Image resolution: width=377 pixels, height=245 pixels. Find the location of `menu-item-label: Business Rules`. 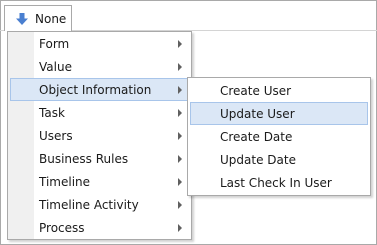

menu-item-label: Business Rules is located at coordinates (84, 158).